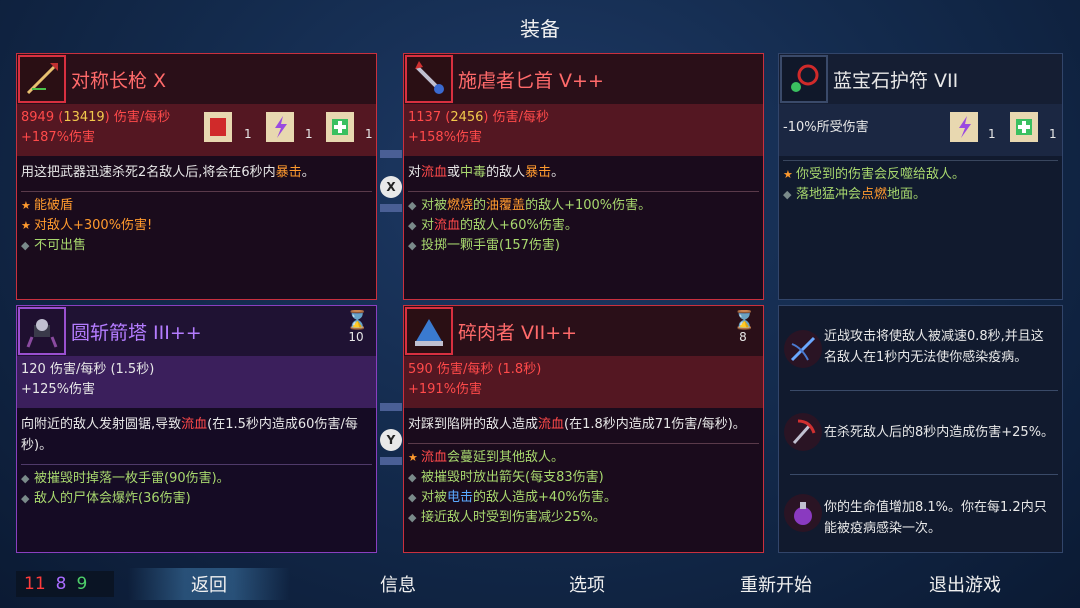  What do you see at coordinates (391, 187) in the screenshot?
I see `x-button-icon: X` at bounding box center [391, 187].